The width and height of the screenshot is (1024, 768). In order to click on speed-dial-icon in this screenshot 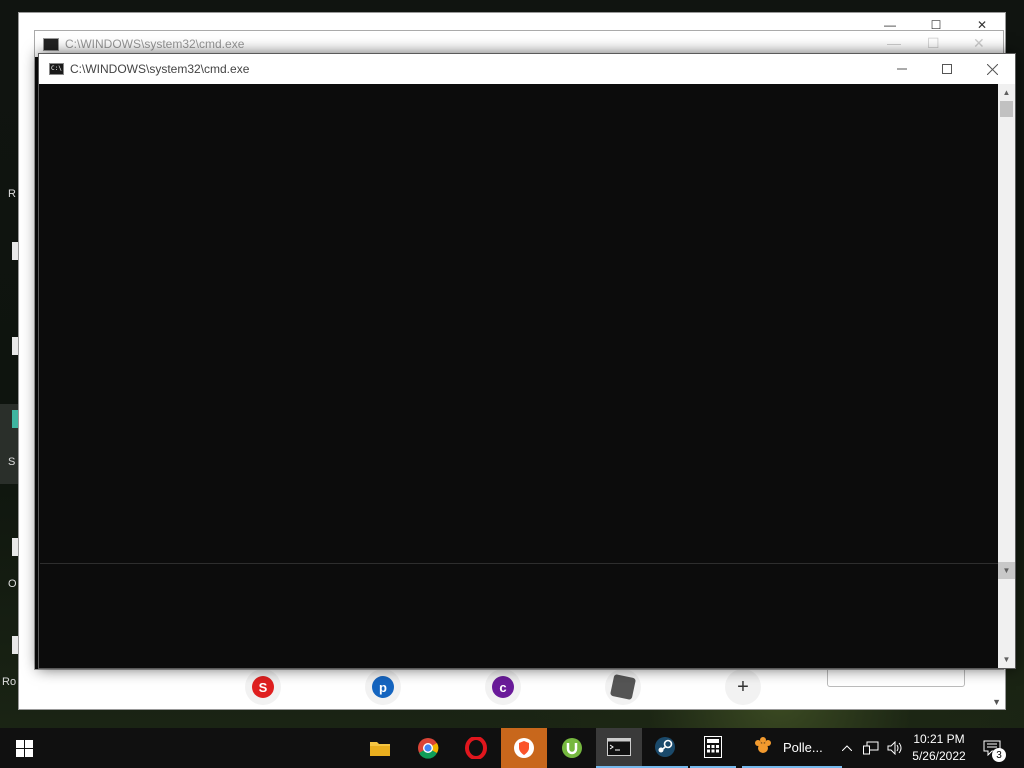, I will do `click(623, 687)`.